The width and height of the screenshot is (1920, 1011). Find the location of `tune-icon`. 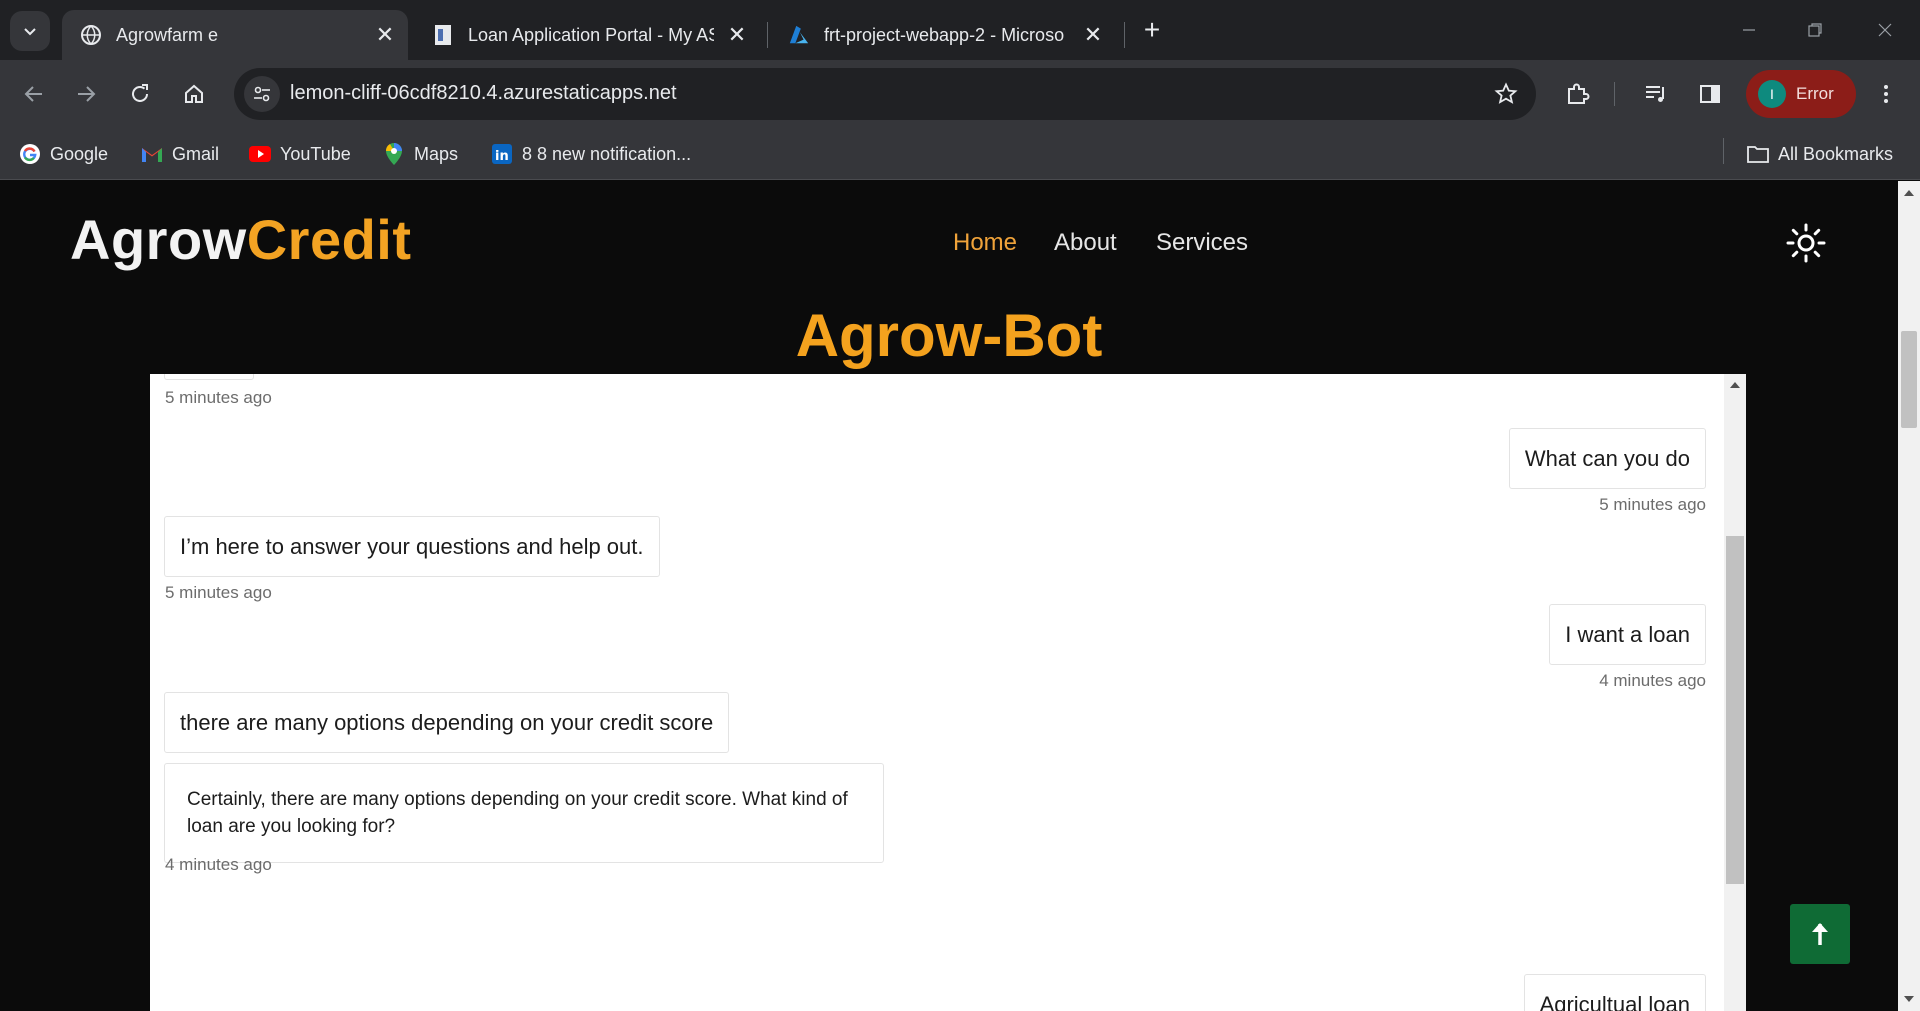

tune-icon is located at coordinates (262, 94).